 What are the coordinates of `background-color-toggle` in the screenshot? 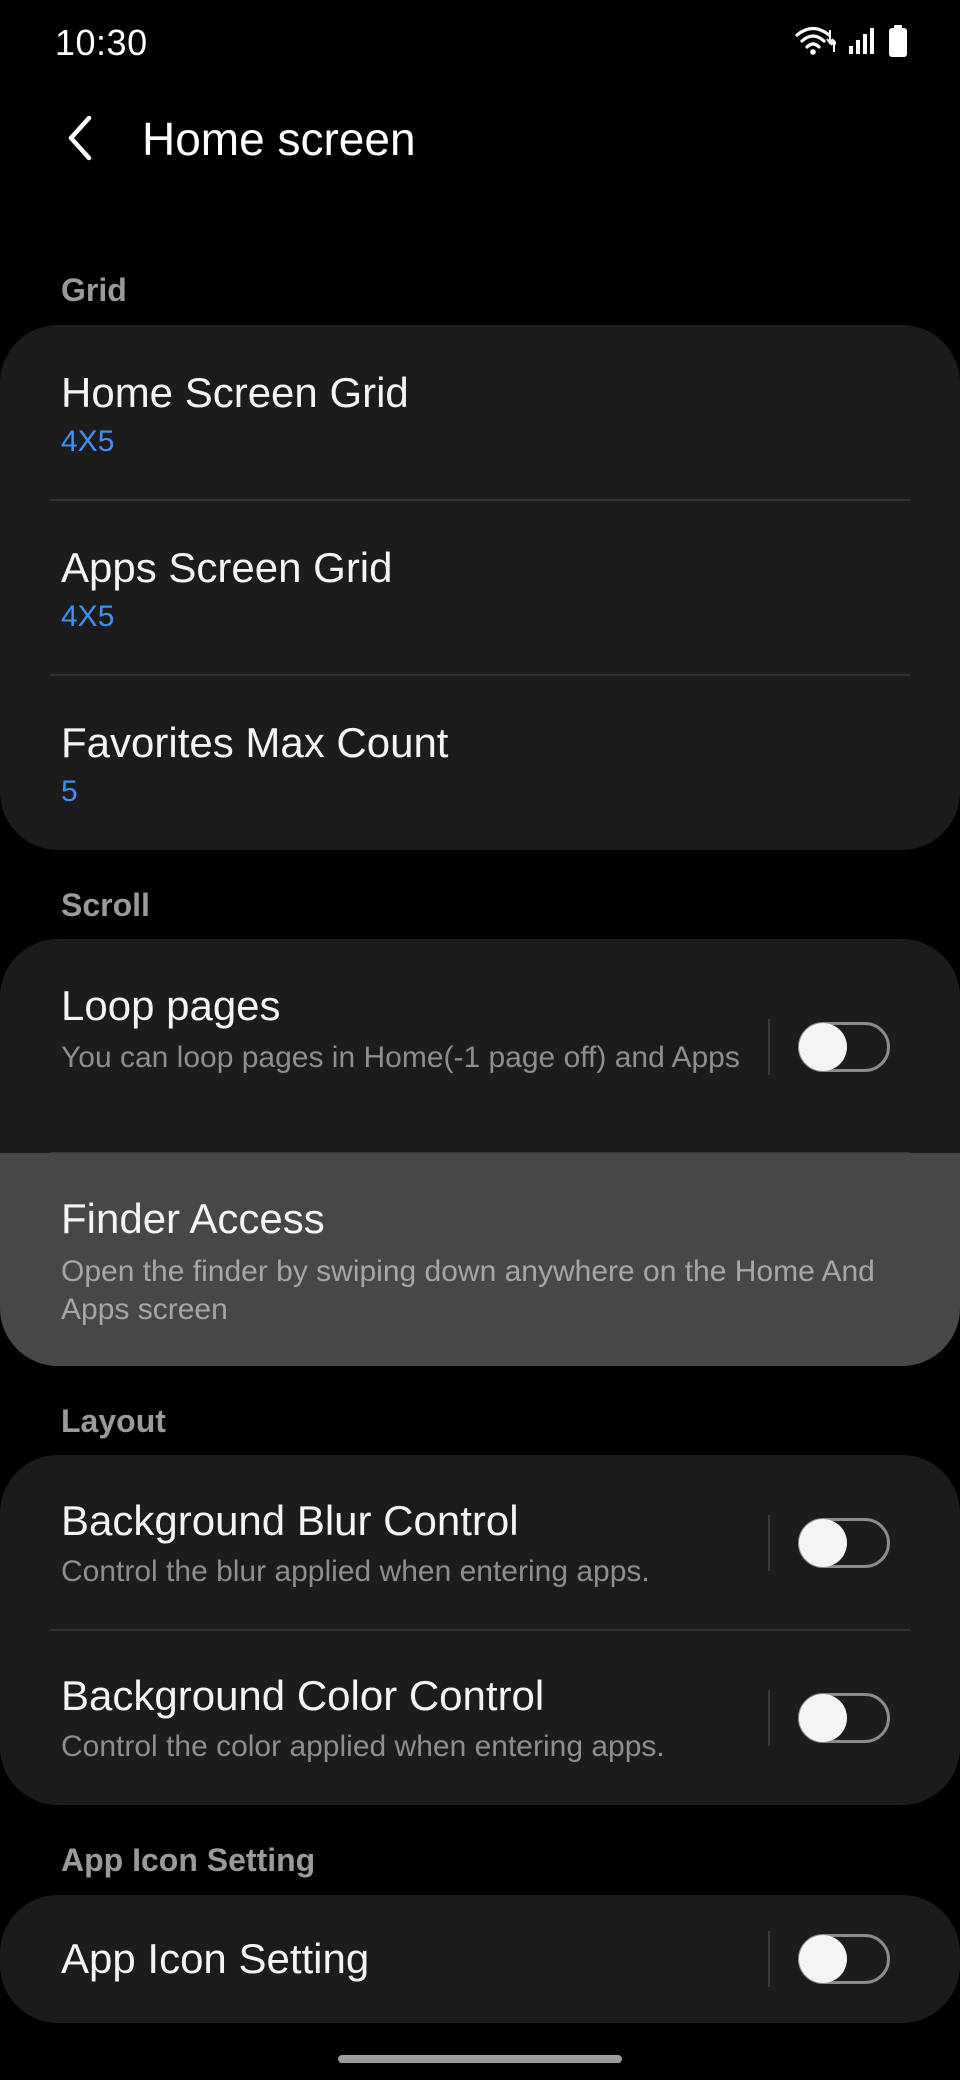 It's located at (844, 1718).